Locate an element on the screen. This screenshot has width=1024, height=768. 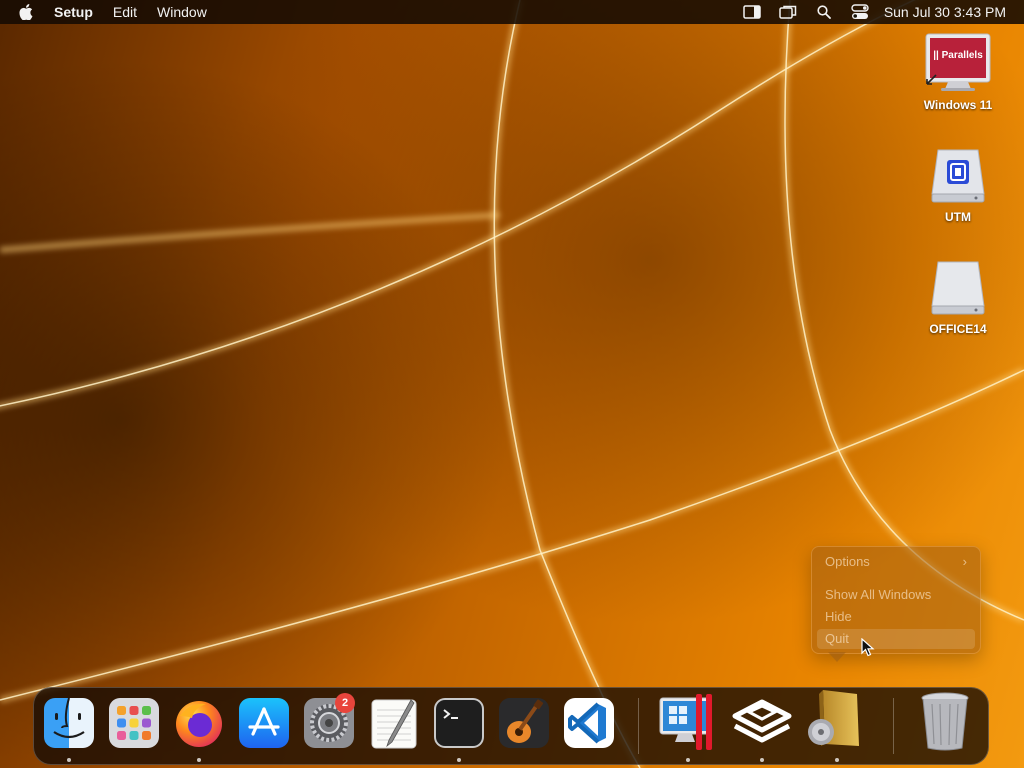
garageband-icon is located at coordinates (524, 723).